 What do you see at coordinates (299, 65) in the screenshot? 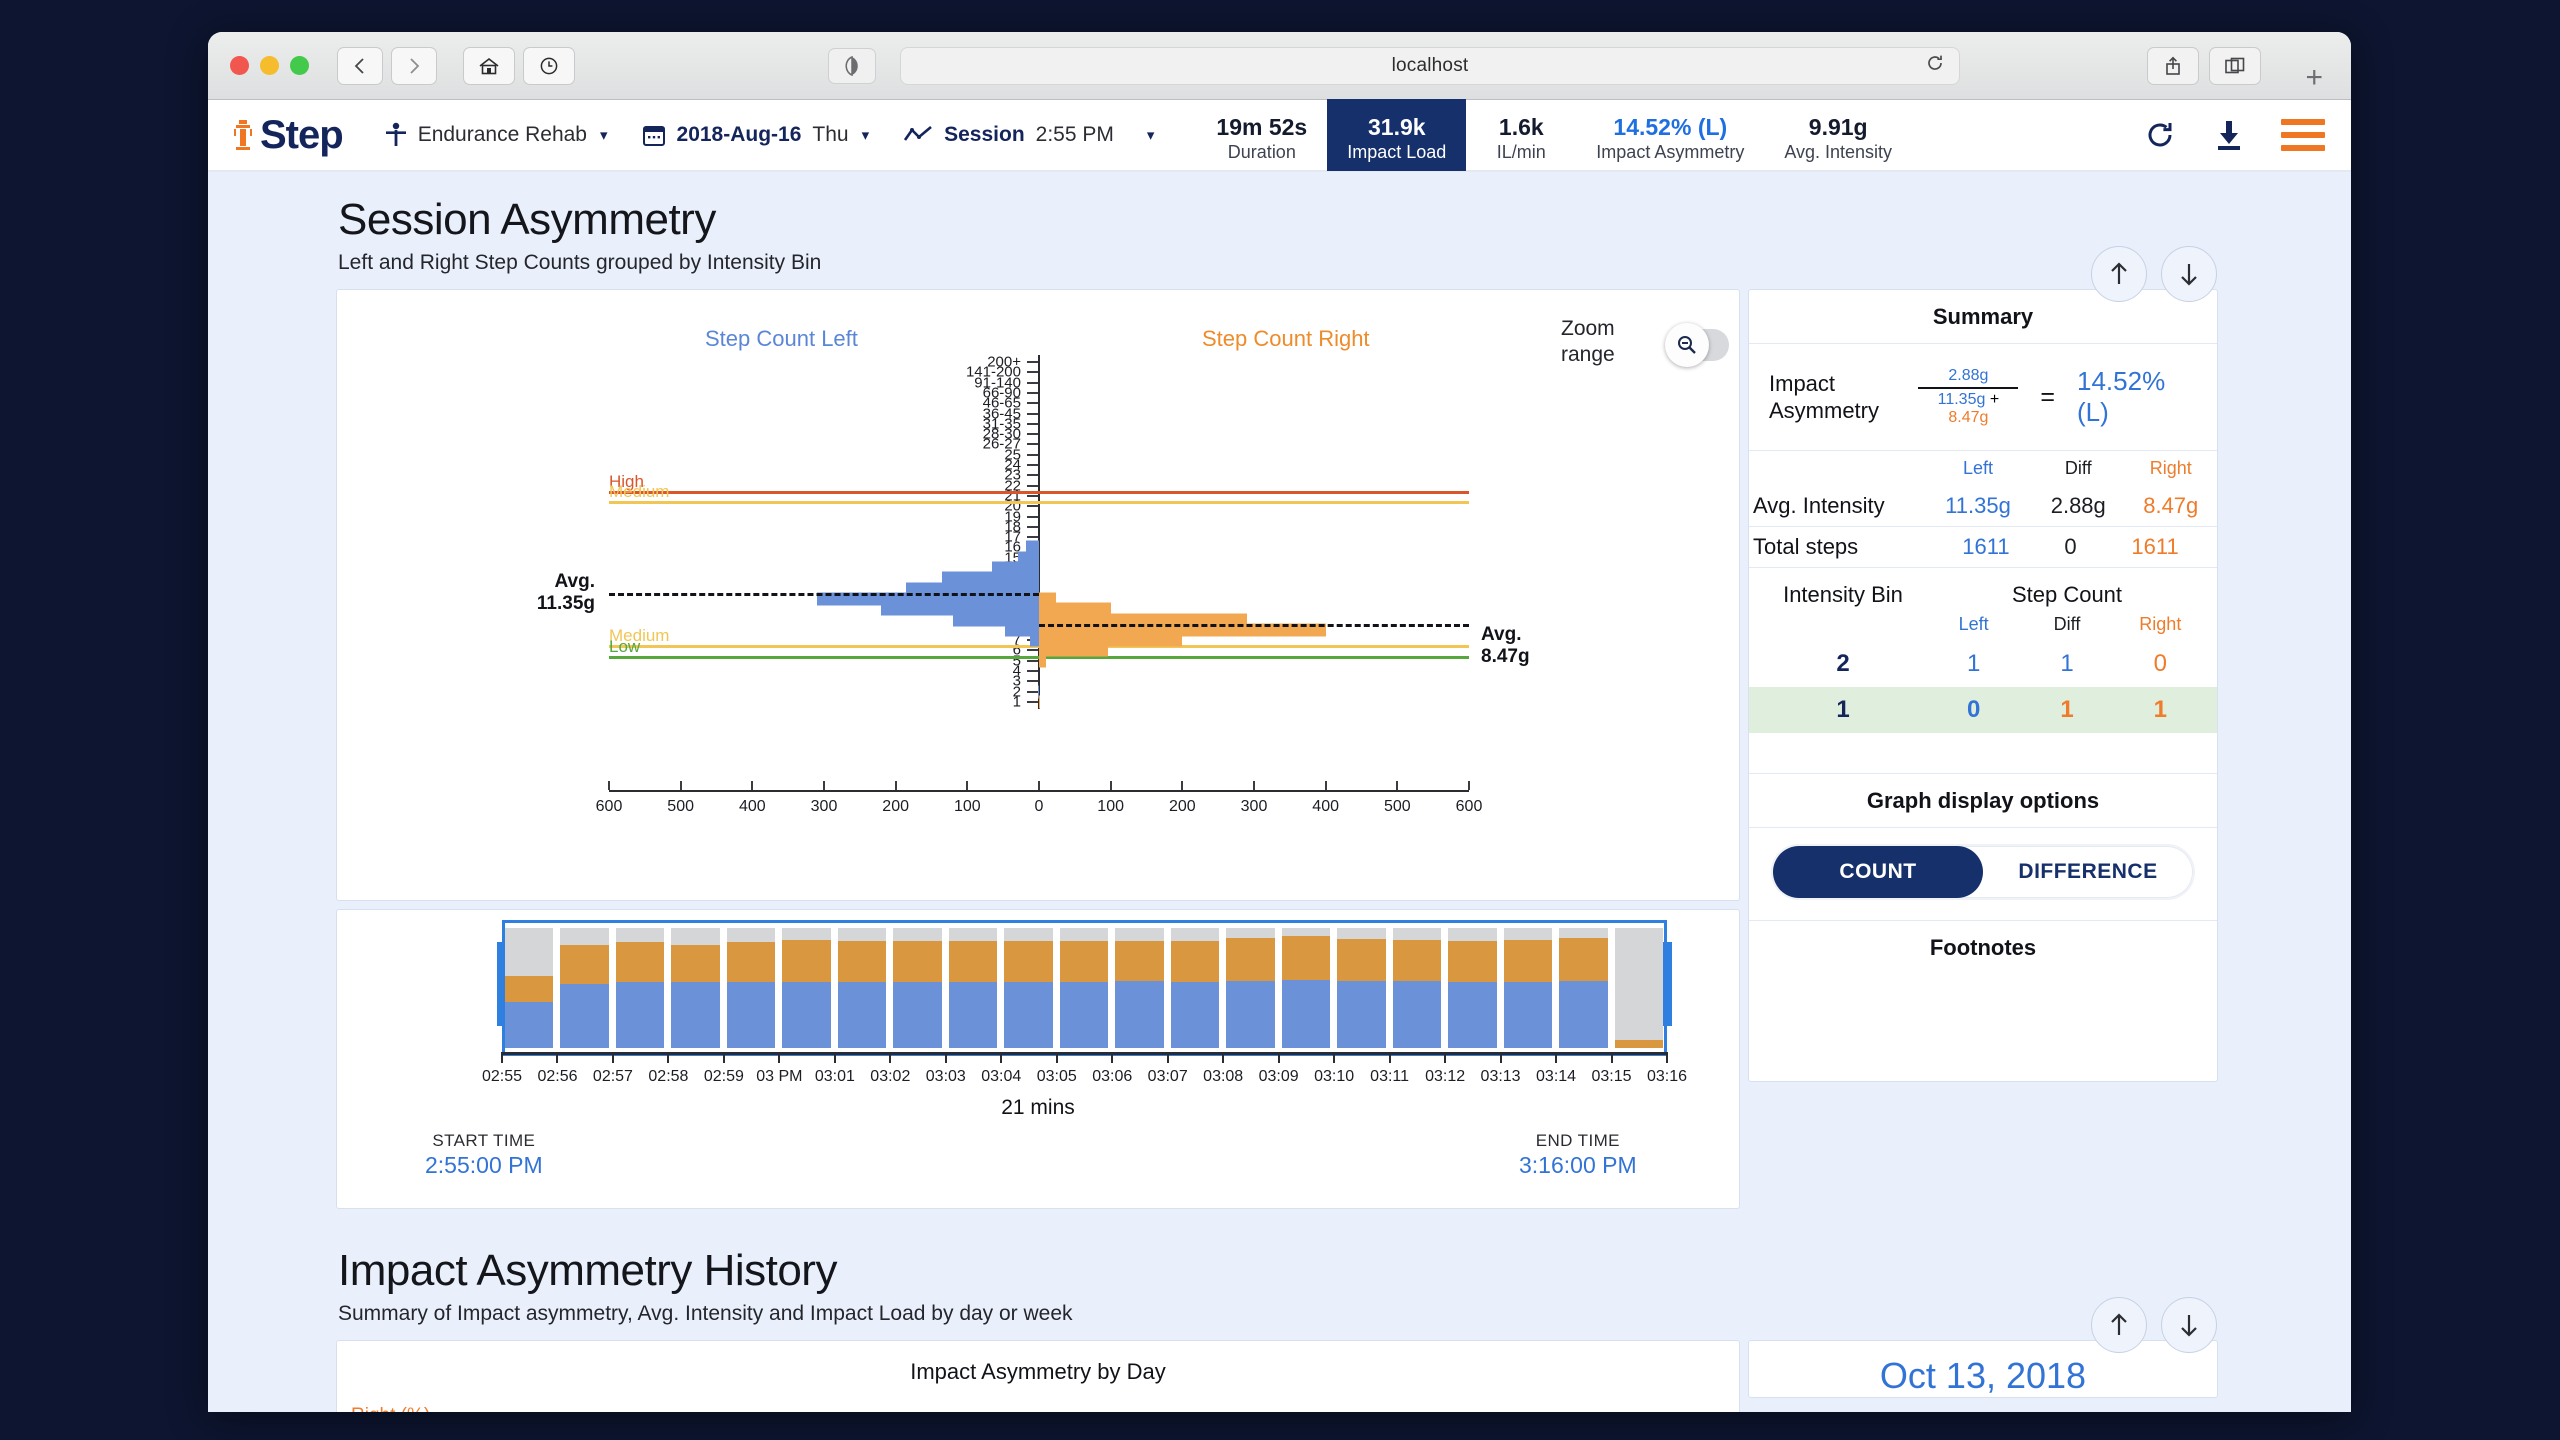
I see `maximize-window-button` at bounding box center [299, 65].